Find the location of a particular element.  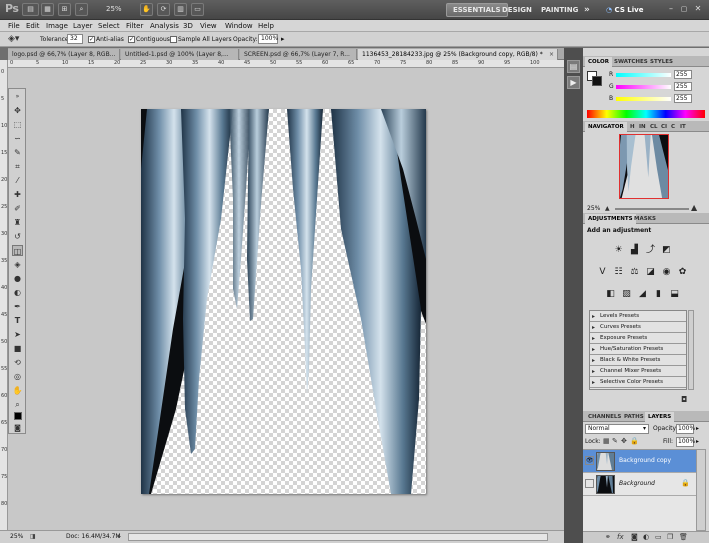

blur-tool-icon: ● is located at coordinates (17, 278).